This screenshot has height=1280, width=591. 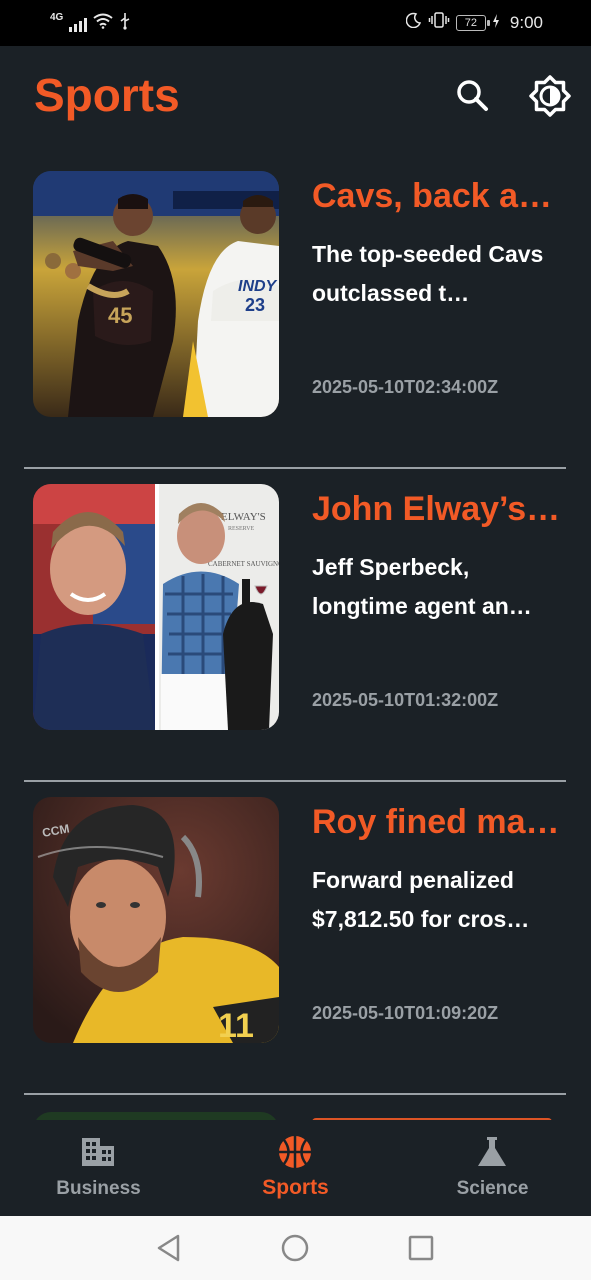 What do you see at coordinates (405, 700) in the screenshot?
I see `article-timestamp: 2025-05-10T01:32:00Z` at bounding box center [405, 700].